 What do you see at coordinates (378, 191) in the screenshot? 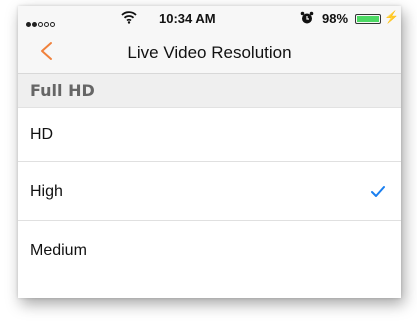
I see `checkmark-icon` at bounding box center [378, 191].